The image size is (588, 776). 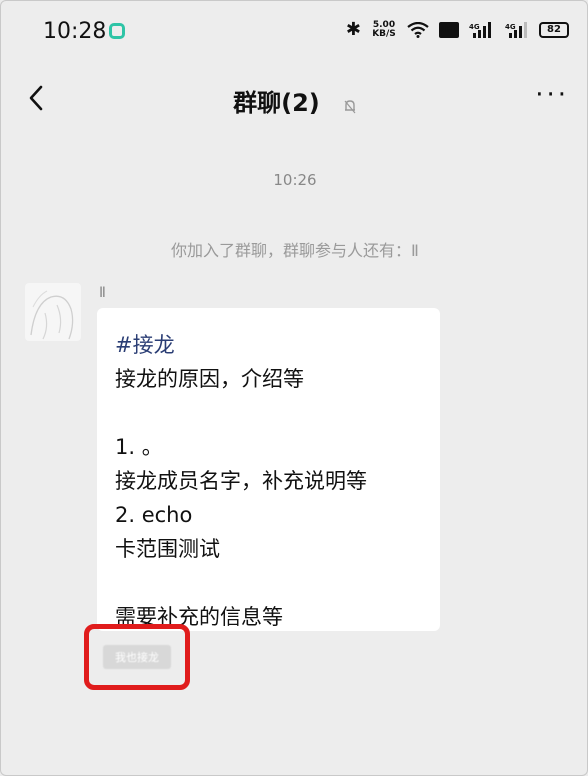 I want to click on status-icons: ✱ 5.00 KB/S NFC 4G 4G 82, so click(x=457, y=29).